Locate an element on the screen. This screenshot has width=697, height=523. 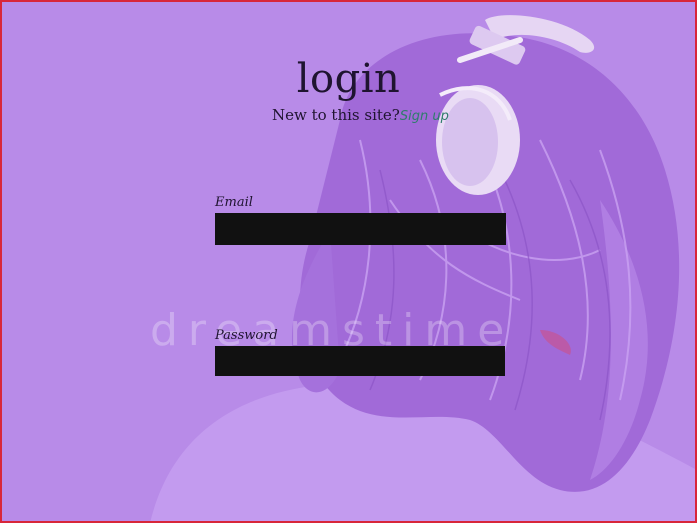
page-title: login is located at coordinates (348, 79).